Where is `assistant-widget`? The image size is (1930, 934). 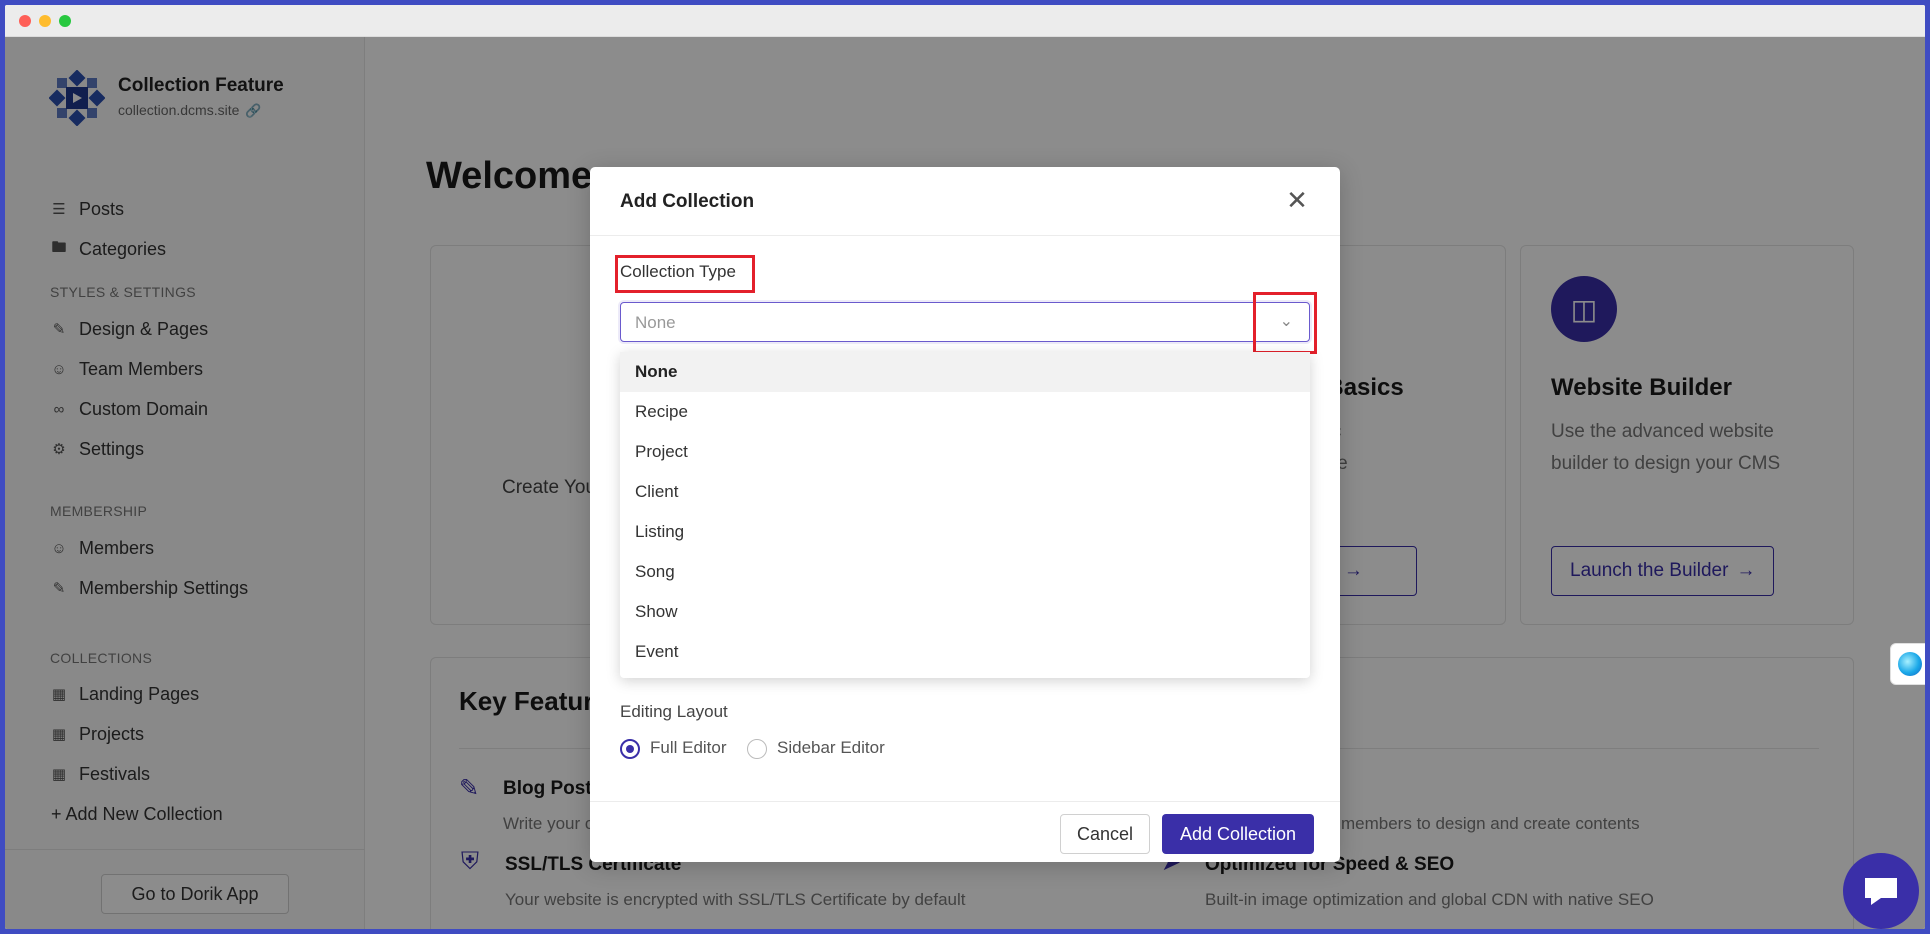 assistant-widget is located at coordinates (1907, 664).